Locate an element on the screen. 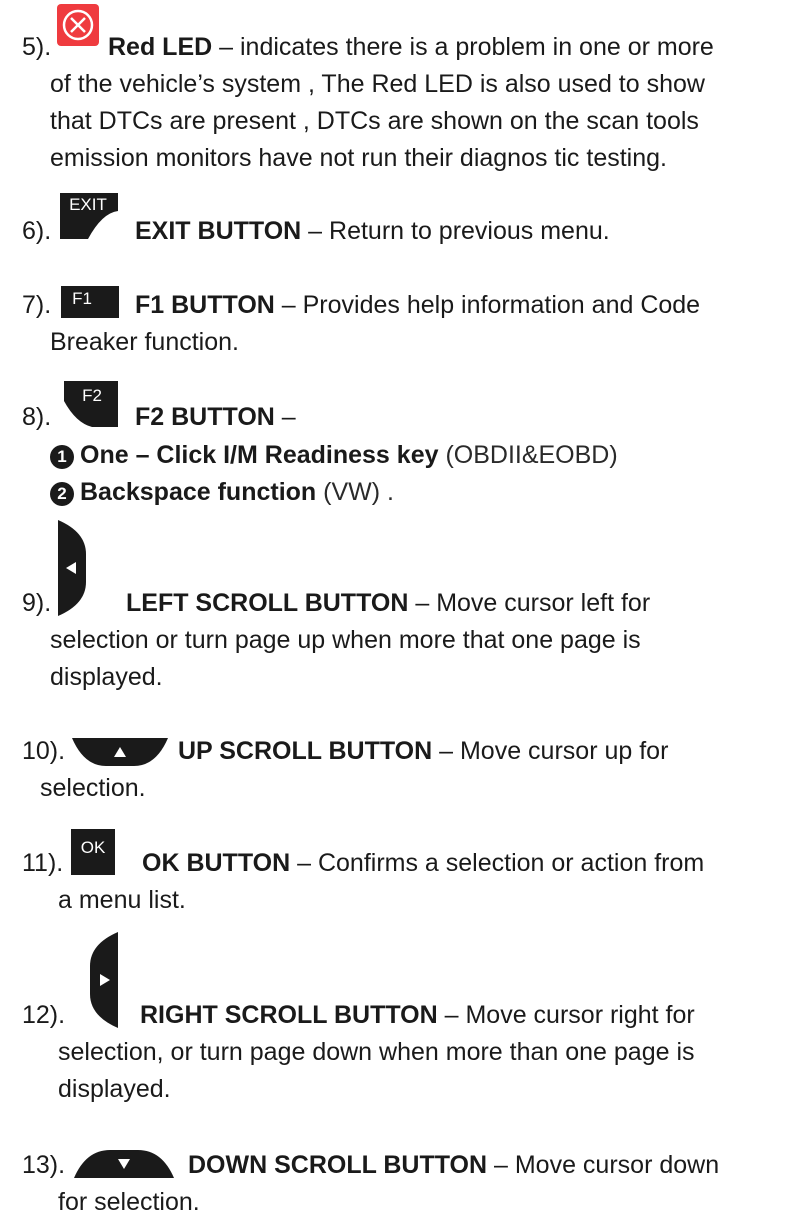 The image size is (795, 1217). item-6-number: 6). is located at coordinates (37, 231).